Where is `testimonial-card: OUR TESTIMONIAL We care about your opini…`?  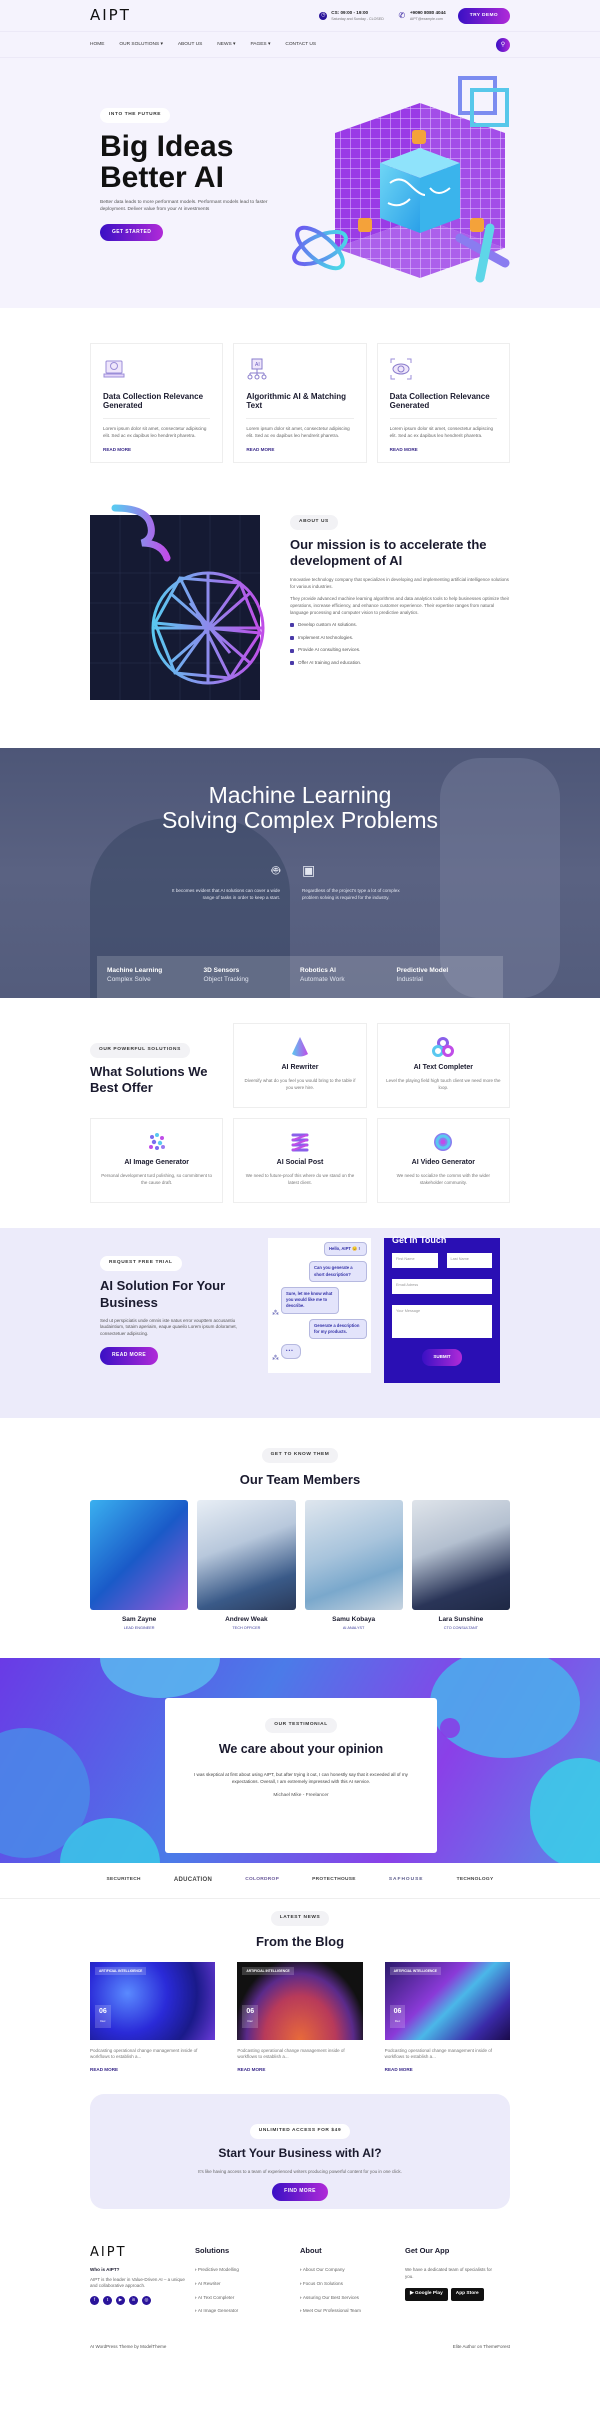 testimonial-card: OUR TESTIMONIAL We care about your opini… is located at coordinates (301, 1775).